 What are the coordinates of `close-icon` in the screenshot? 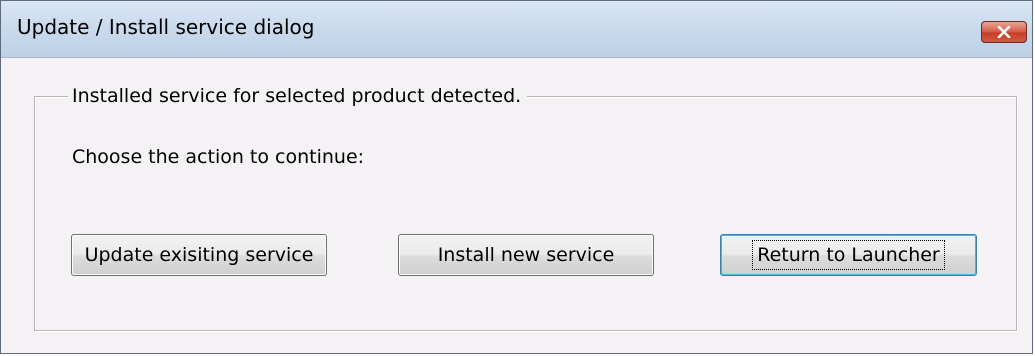 It's located at (1004, 32).